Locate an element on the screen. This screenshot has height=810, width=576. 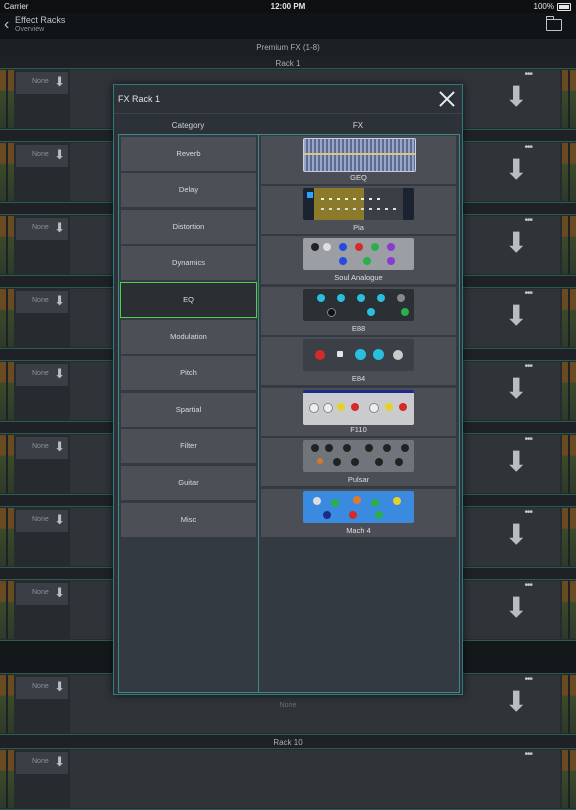
fx-name: Soul Analogue is located at coordinates (358, 277).